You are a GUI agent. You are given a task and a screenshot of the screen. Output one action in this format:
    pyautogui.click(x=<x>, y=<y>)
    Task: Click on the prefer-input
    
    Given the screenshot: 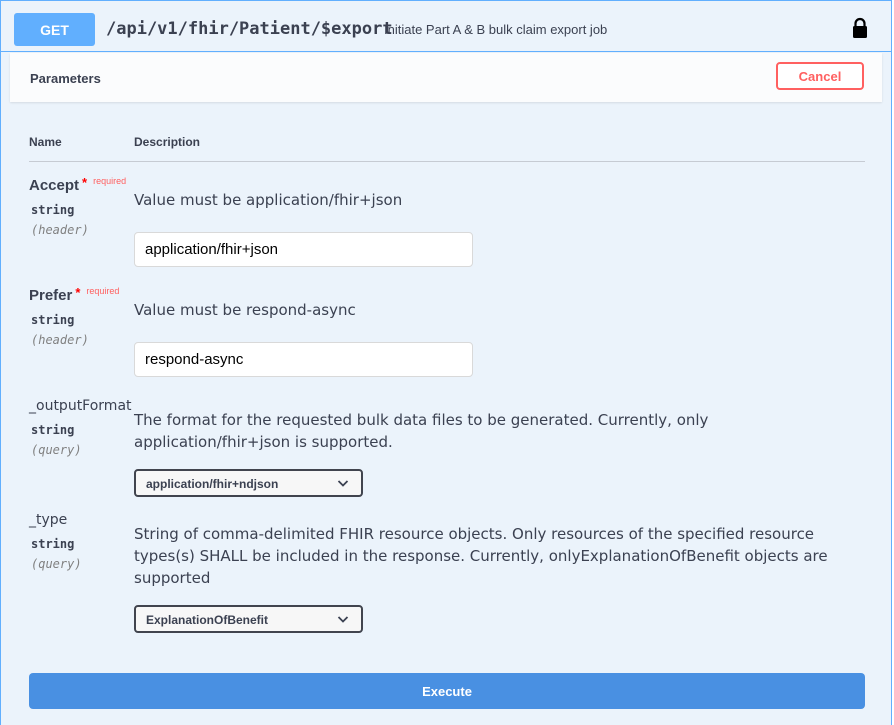 What is the action you would take?
    pyautogui.click(x=303, y=359)
    